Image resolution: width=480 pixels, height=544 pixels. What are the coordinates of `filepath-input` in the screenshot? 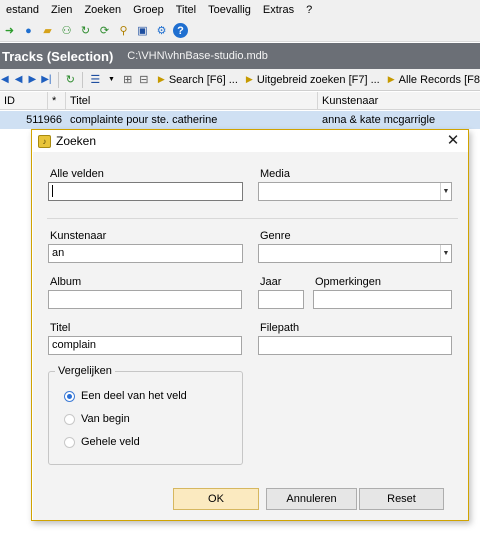 It's located at (355, 345).